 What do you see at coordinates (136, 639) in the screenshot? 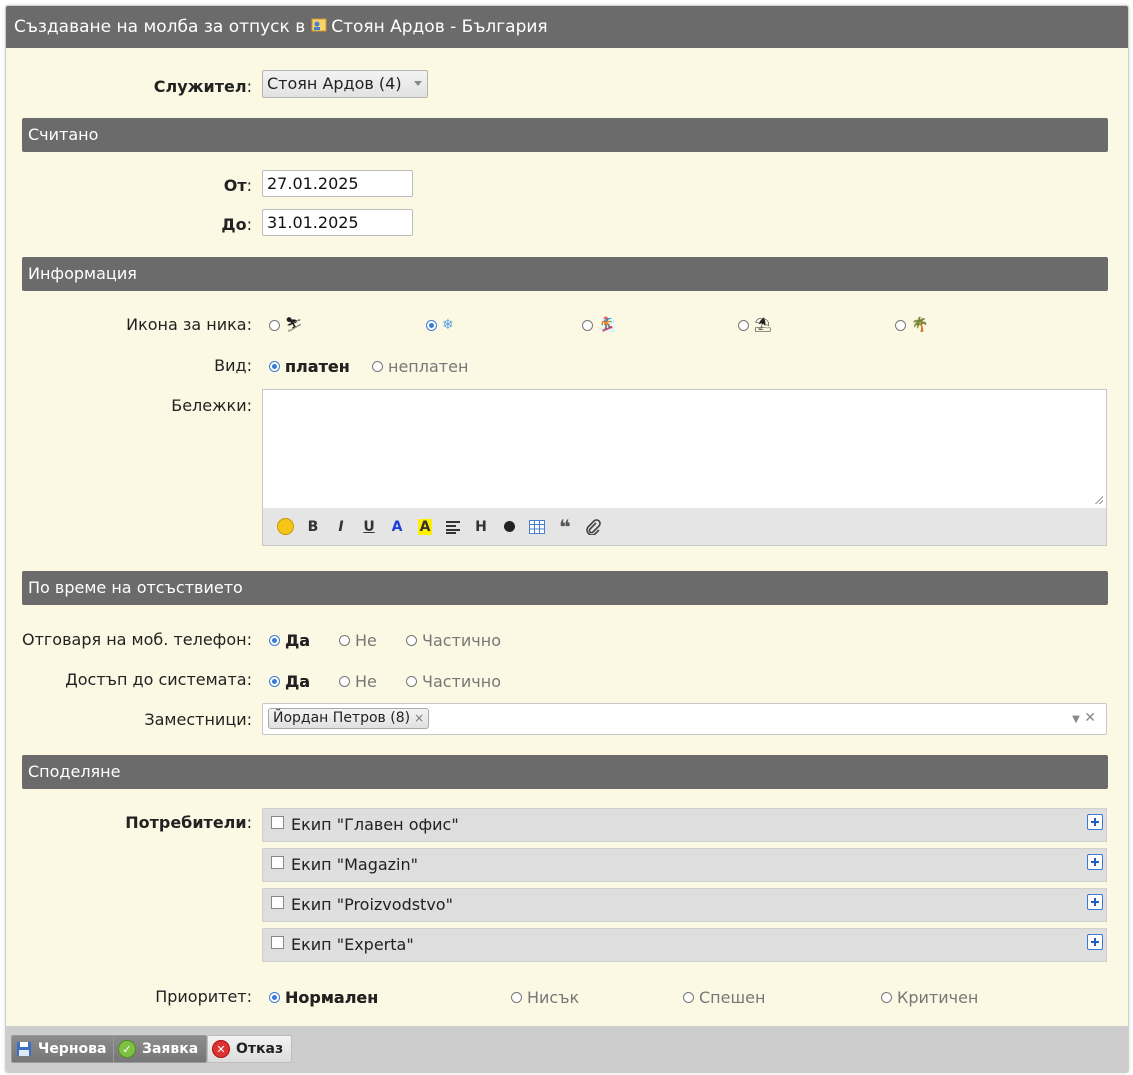
I see `phone-label: Отговаря на моб. телефон:` at bounding box center [136, 639].